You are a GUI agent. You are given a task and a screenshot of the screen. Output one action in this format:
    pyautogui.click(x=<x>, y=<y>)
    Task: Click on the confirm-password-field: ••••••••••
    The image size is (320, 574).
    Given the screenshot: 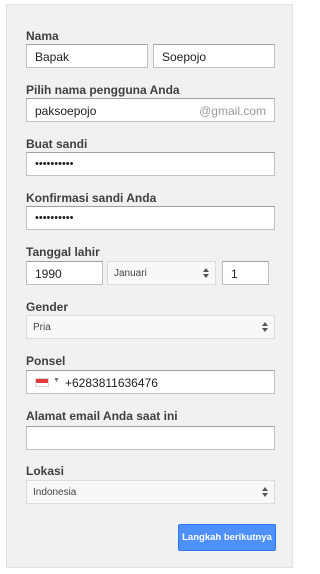 What is the action you would take?
    pyautogui.click(x=150, y=218)
    